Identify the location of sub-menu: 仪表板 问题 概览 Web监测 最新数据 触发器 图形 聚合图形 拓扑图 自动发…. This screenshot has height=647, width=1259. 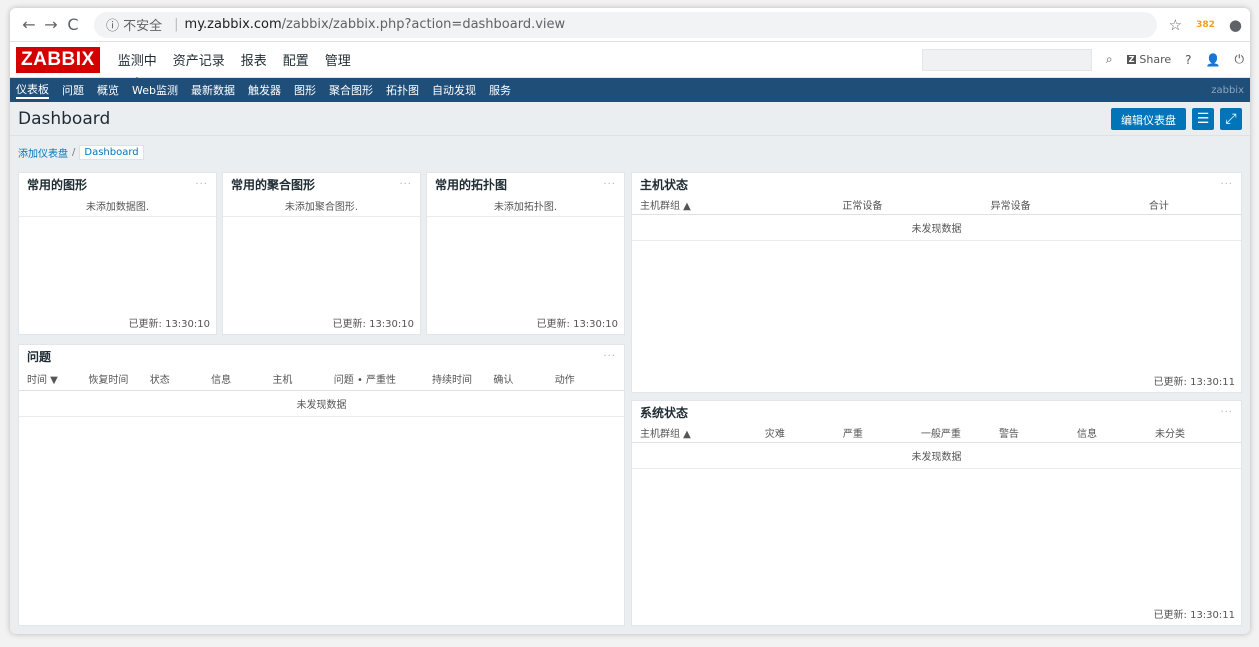
(630, 90).